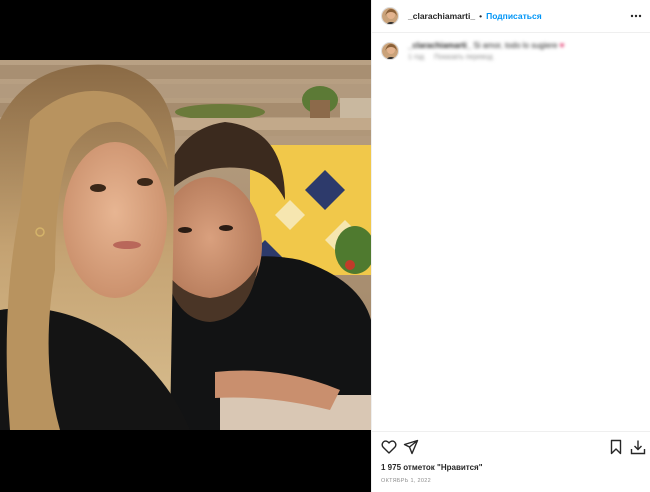 This screenshot has width=650, height=492. Describe the element at coordinates (390, 16) in the screenshot. I see `author-avatar` at that location.